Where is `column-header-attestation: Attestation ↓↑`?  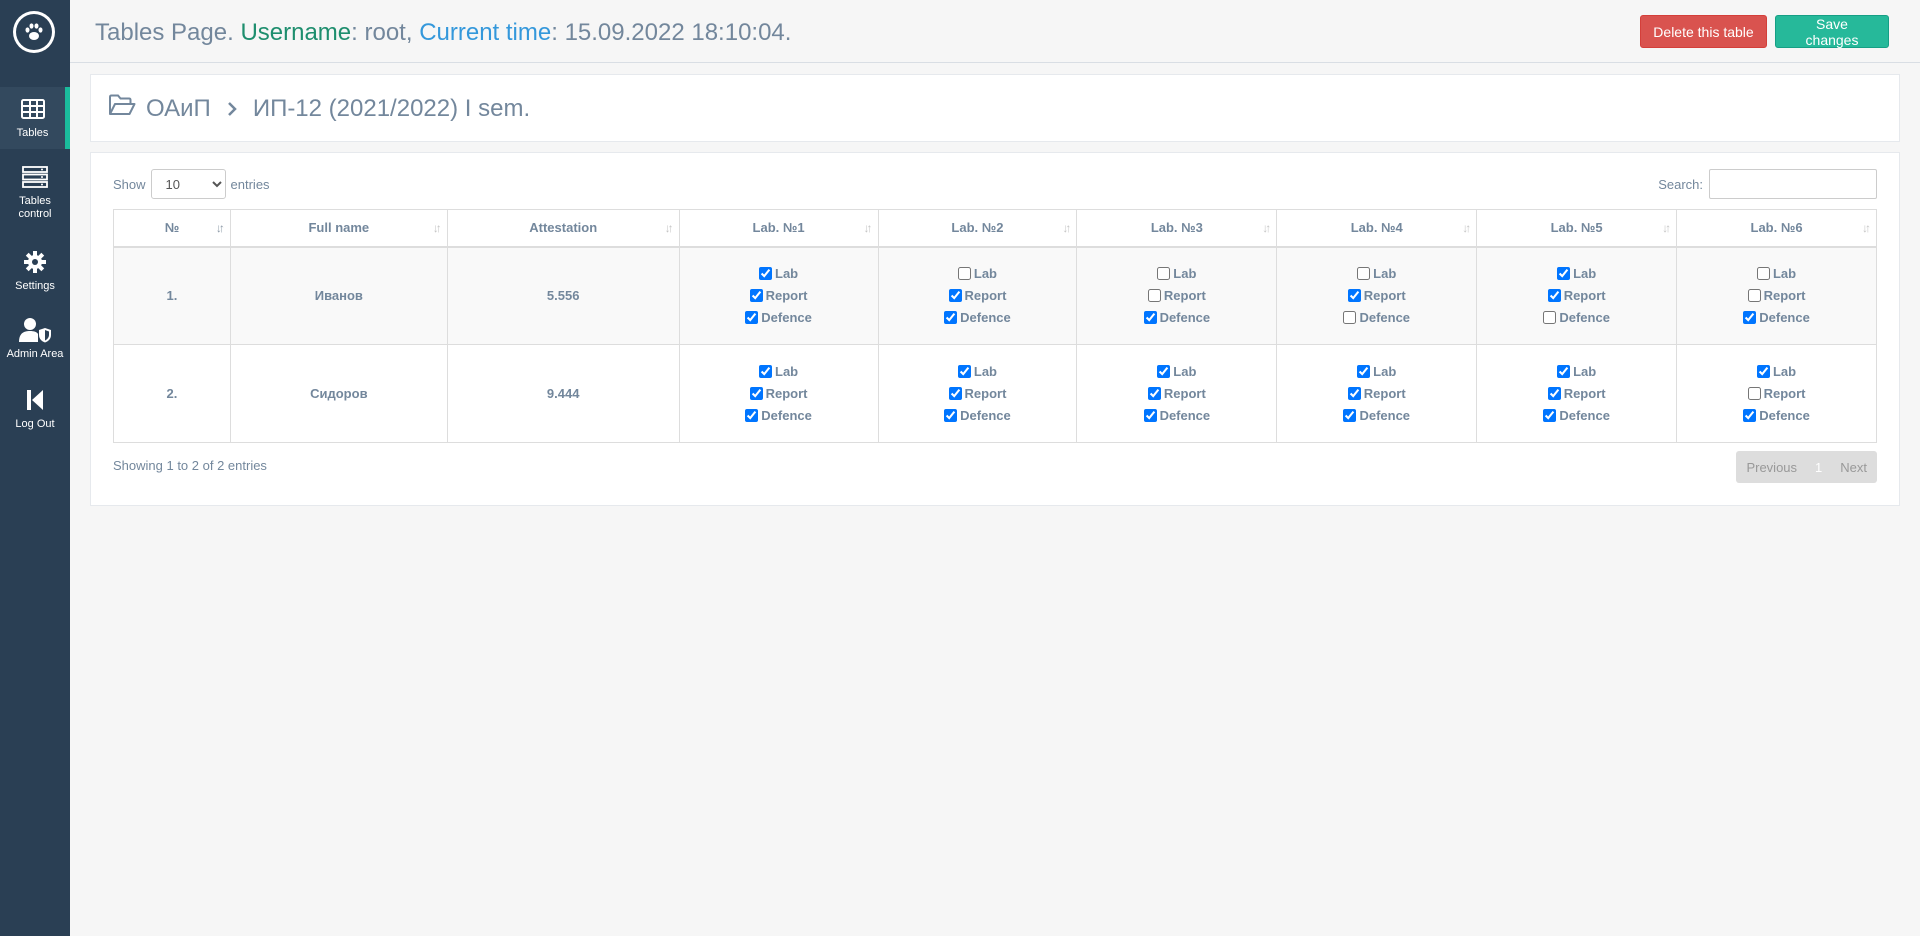
column-header-attestation: Attestation ↓↑ is located at coordinates (563, 228).